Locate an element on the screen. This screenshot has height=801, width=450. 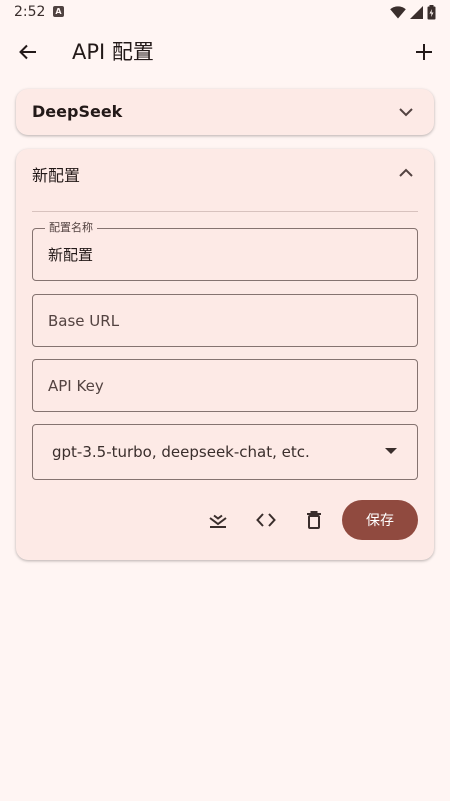
delete-button is located at coordinates (314, 520).